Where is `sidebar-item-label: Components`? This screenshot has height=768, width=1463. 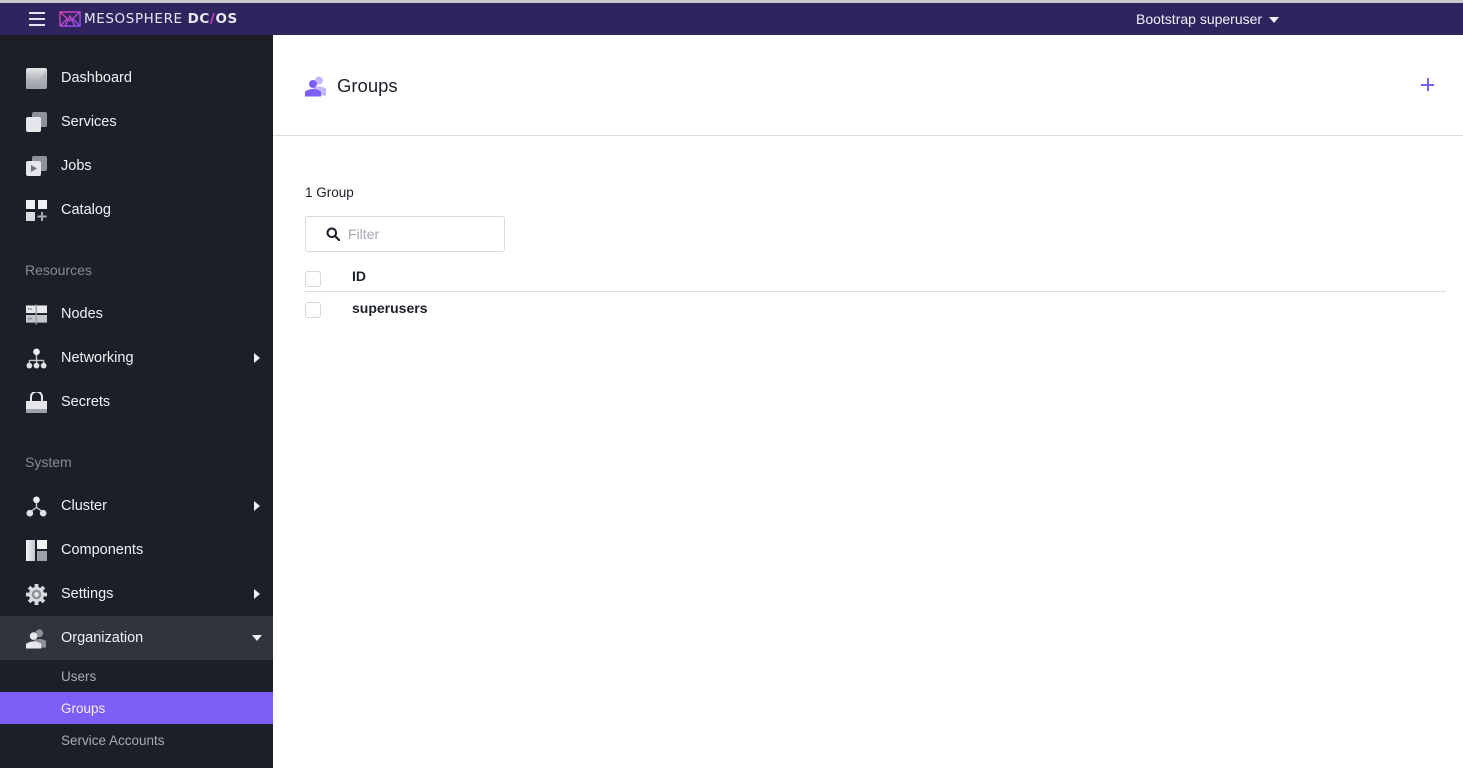
sidebar-item-label: Components is located at coordinates (102, 550).